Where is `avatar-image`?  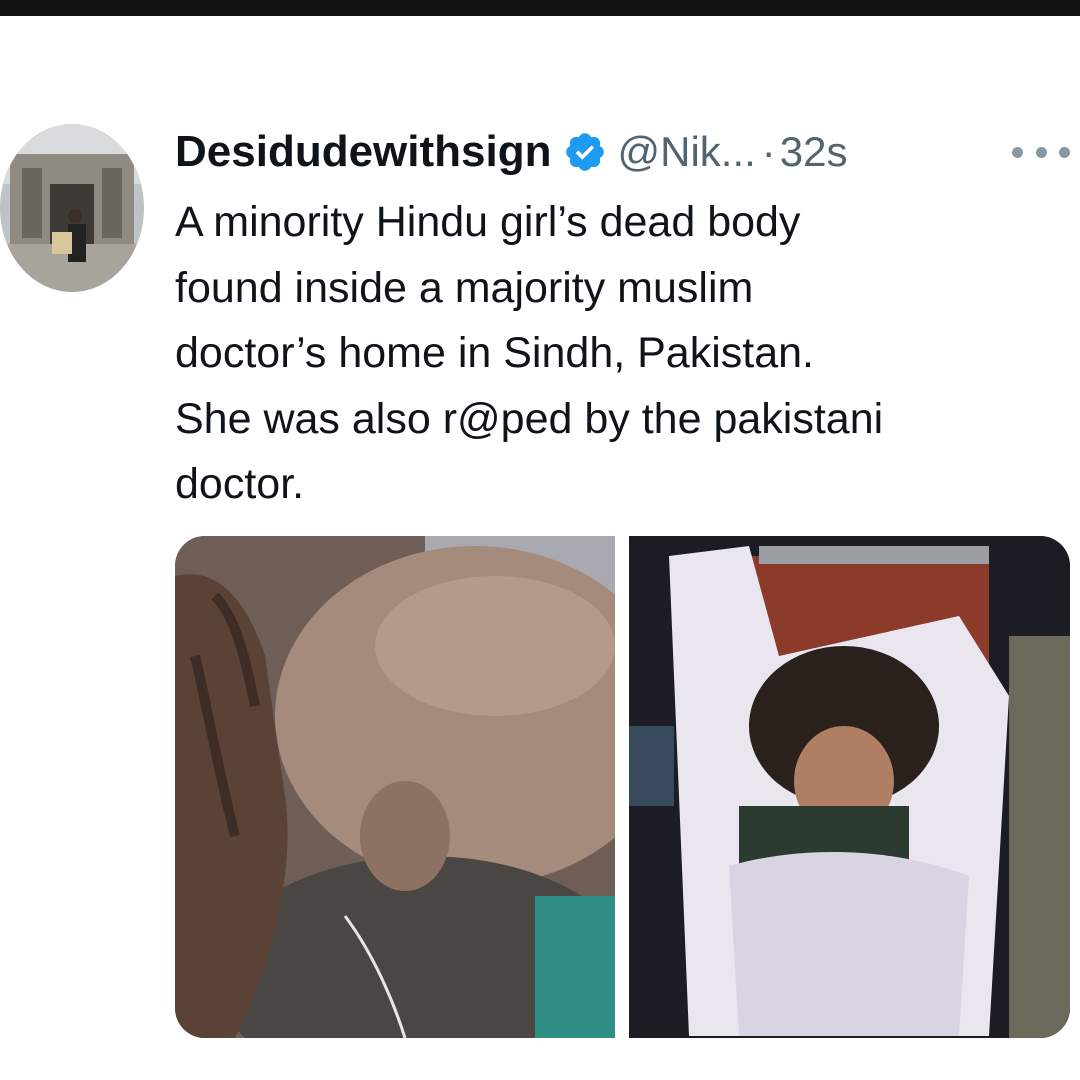
avatar-image is located at coordinates (72, 208).